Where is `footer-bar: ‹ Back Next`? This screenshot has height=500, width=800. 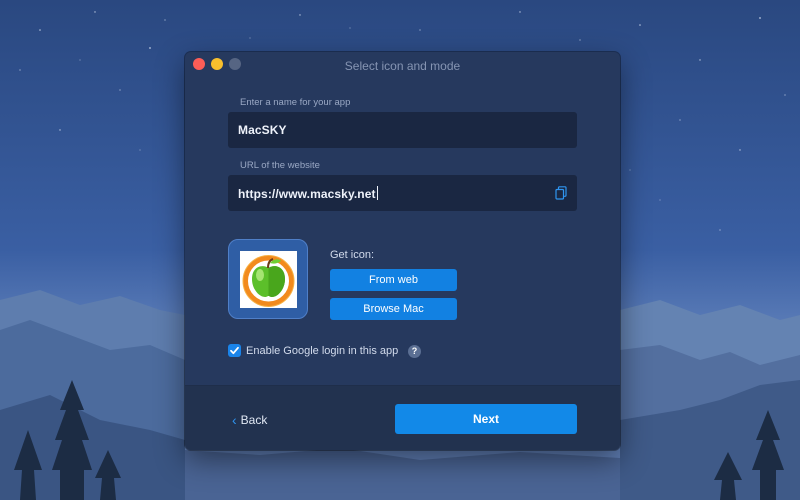 footer-bar: ‹ Back Next is located at coordinates (402, 417).